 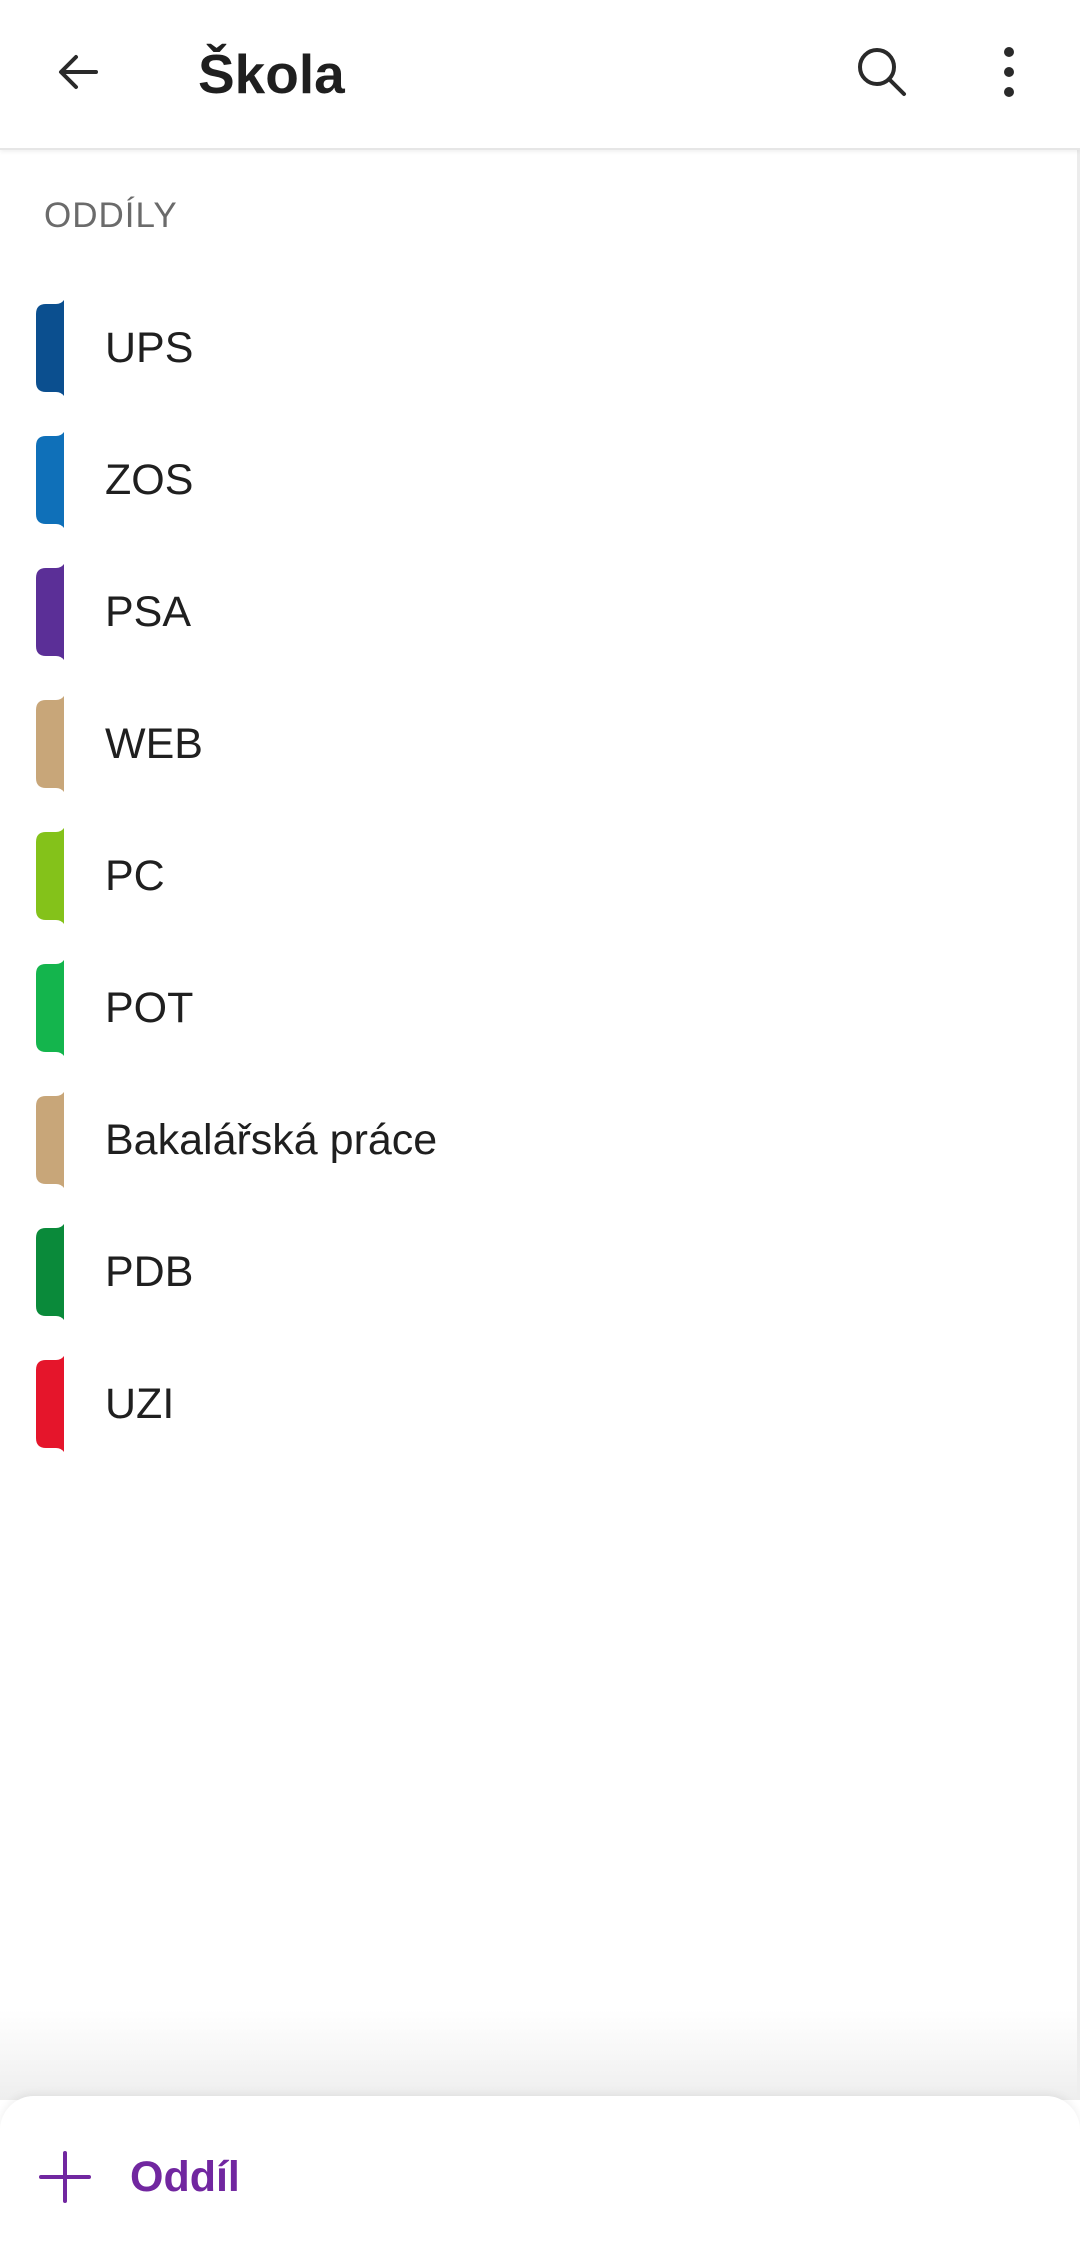 What do you see at coordinates (538, 1404) in the screenshot?
I see `section-item-uzi: UZI` at bounding box center [538, 1404].